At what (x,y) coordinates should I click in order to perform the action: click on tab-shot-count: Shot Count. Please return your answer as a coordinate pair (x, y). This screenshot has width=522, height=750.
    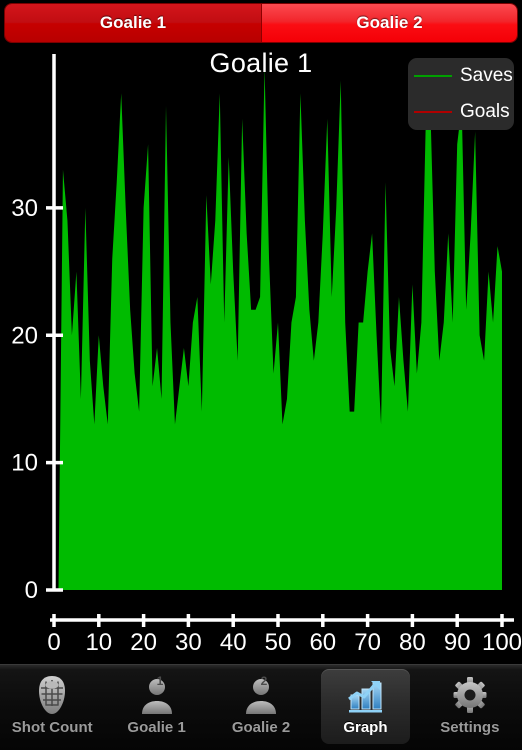
    Looking at the image, I should click on (52, 707).